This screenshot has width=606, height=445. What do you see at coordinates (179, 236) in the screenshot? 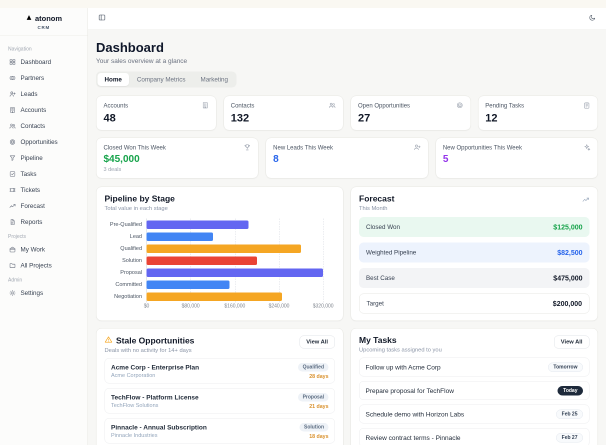
I see `chart-bar-lead` at bounding box center [179, 236].